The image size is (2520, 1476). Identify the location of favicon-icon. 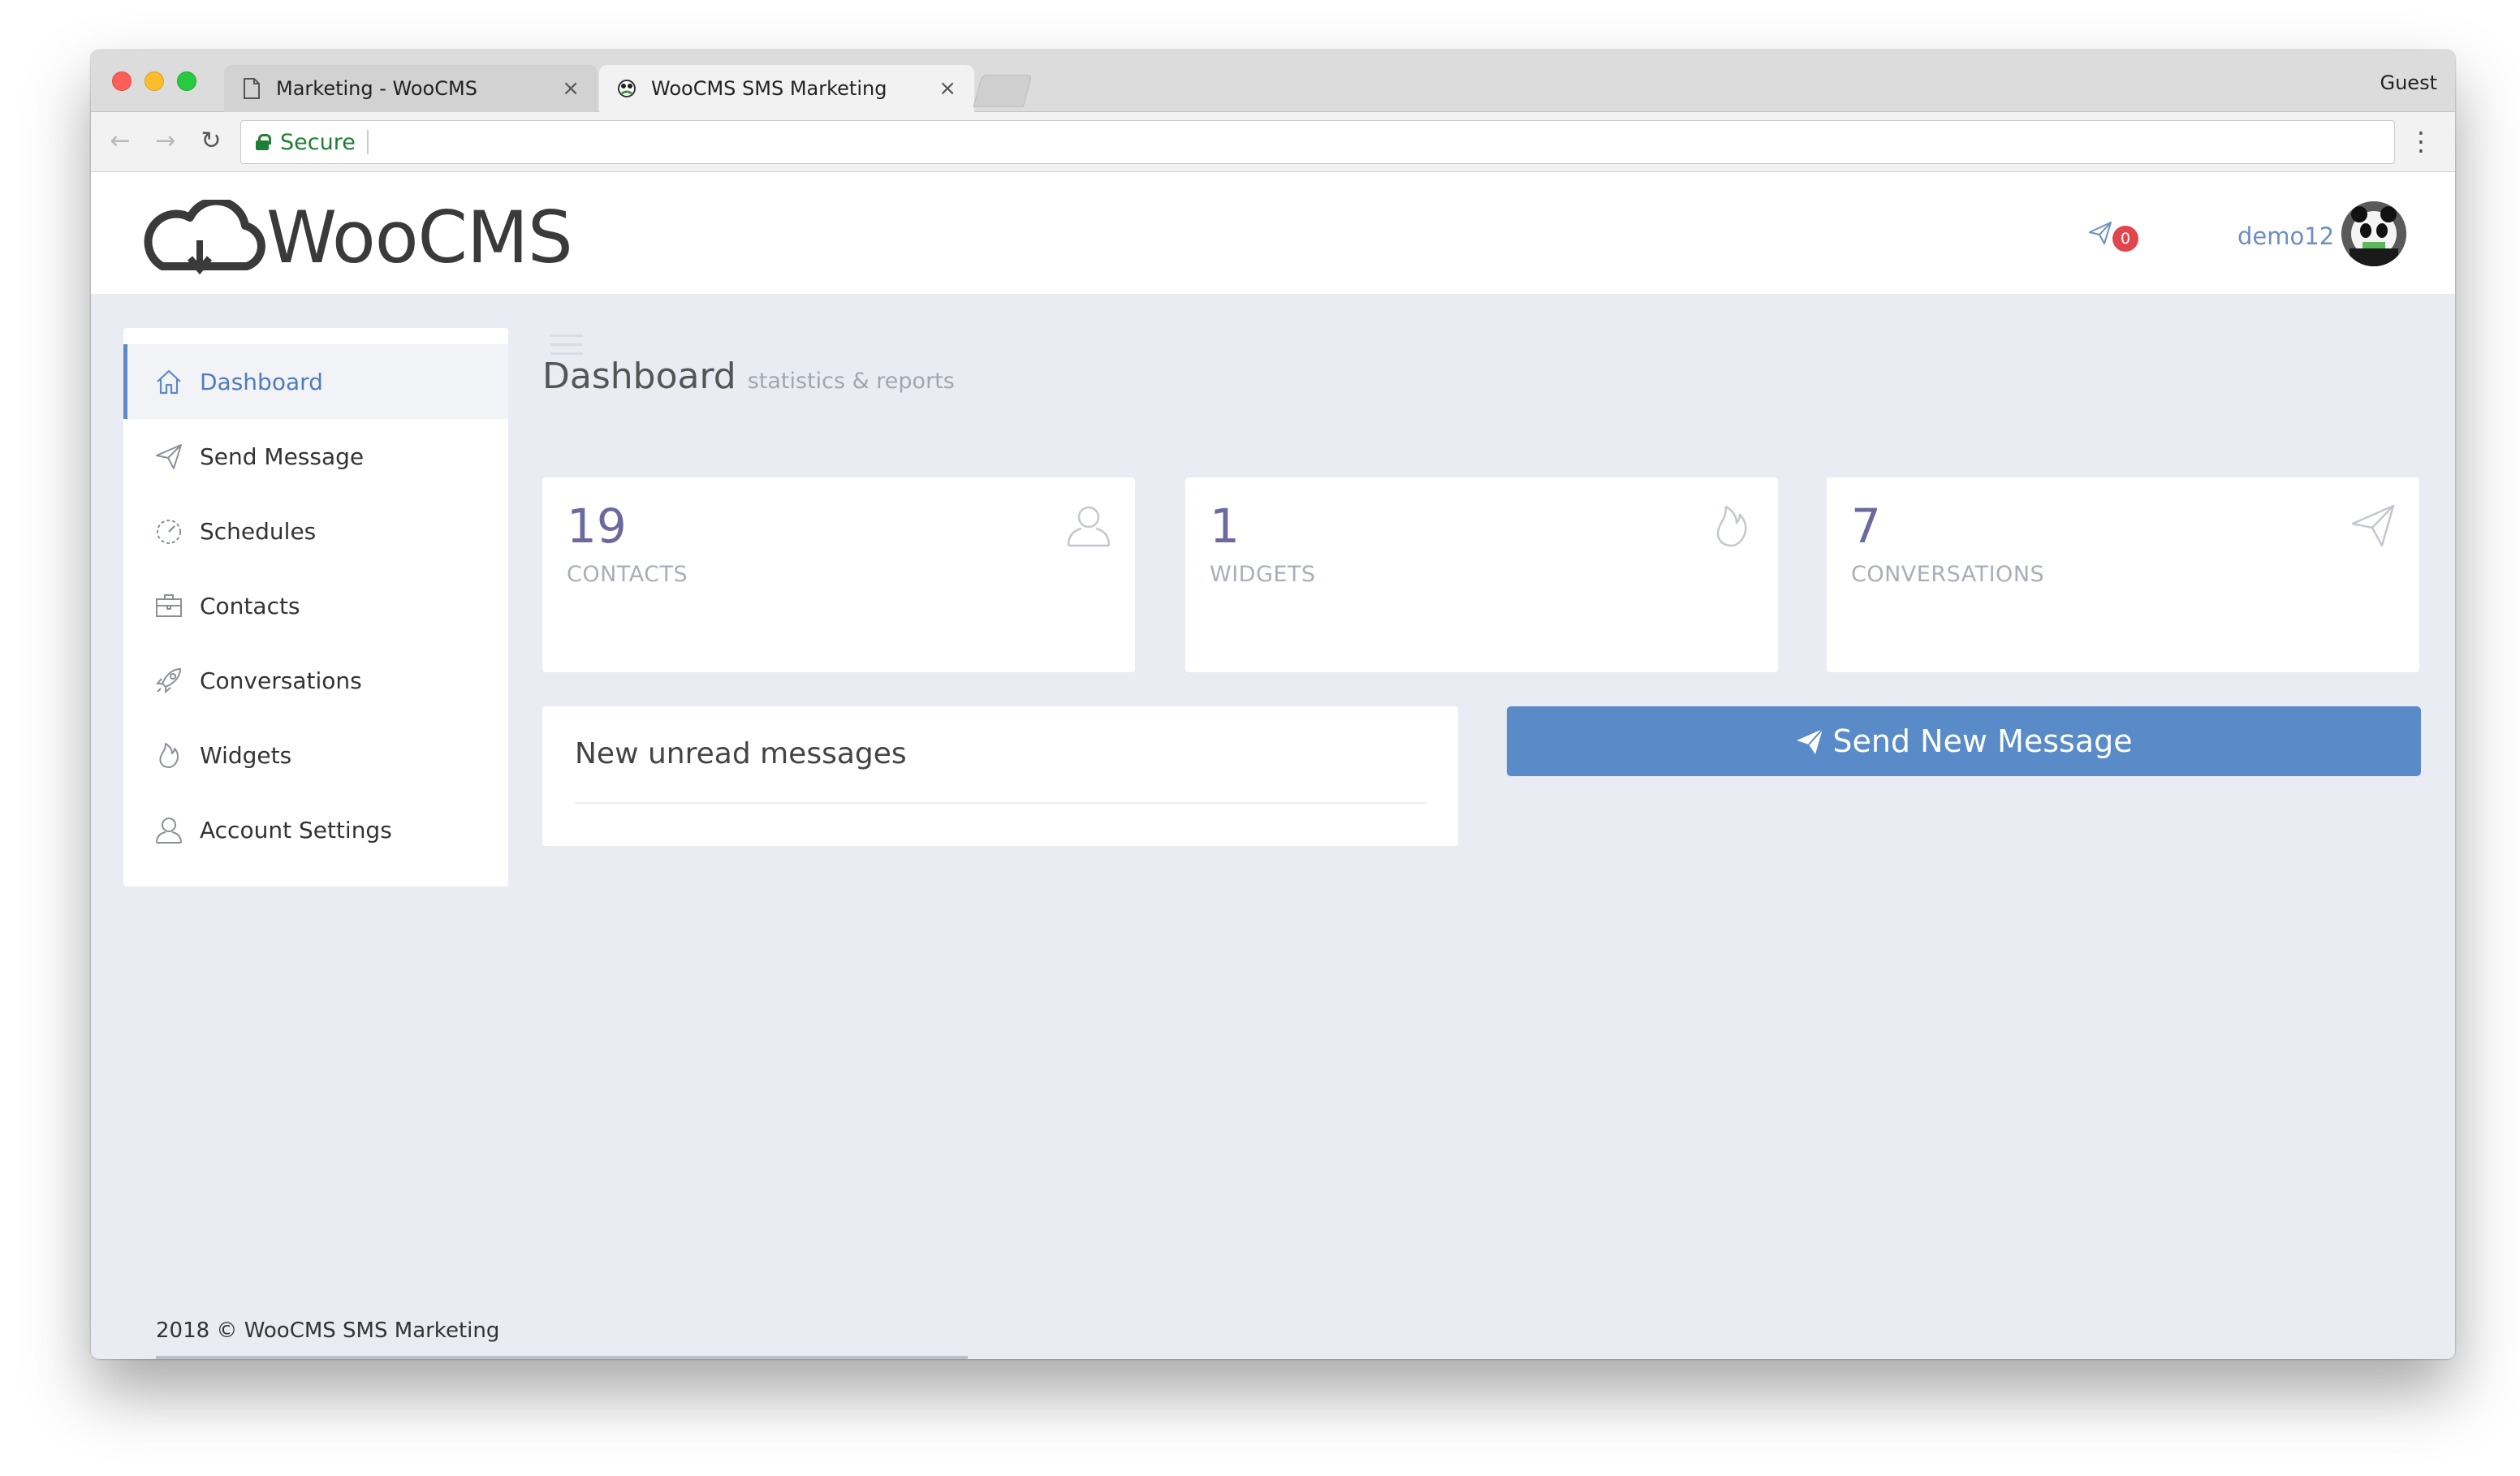
(627, 88).